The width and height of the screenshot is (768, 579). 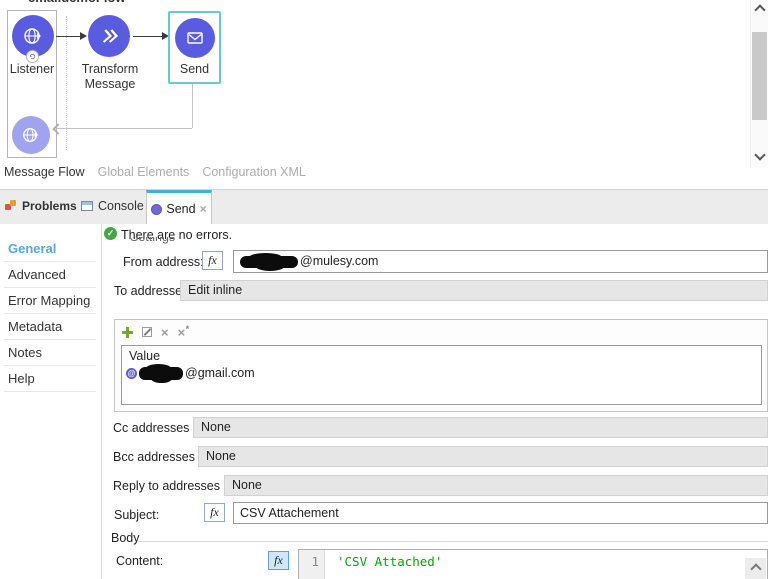 I want to click on from-address-fx-button: fx, so click(x=212, y=260).